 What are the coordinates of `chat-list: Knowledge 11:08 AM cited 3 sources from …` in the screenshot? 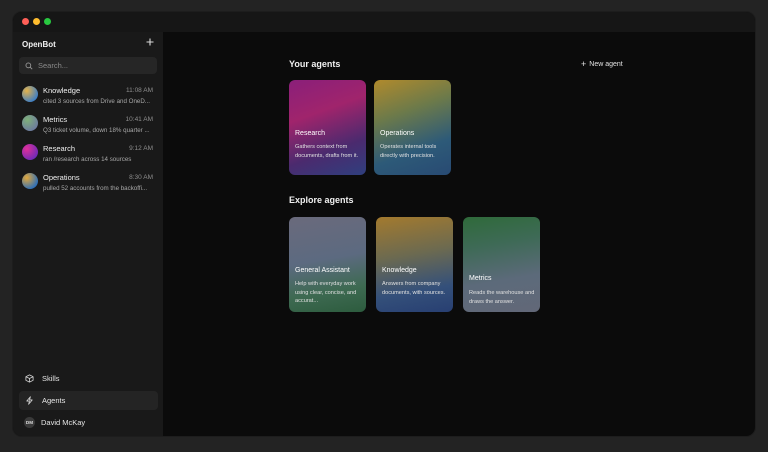 It's located at (89, 142).